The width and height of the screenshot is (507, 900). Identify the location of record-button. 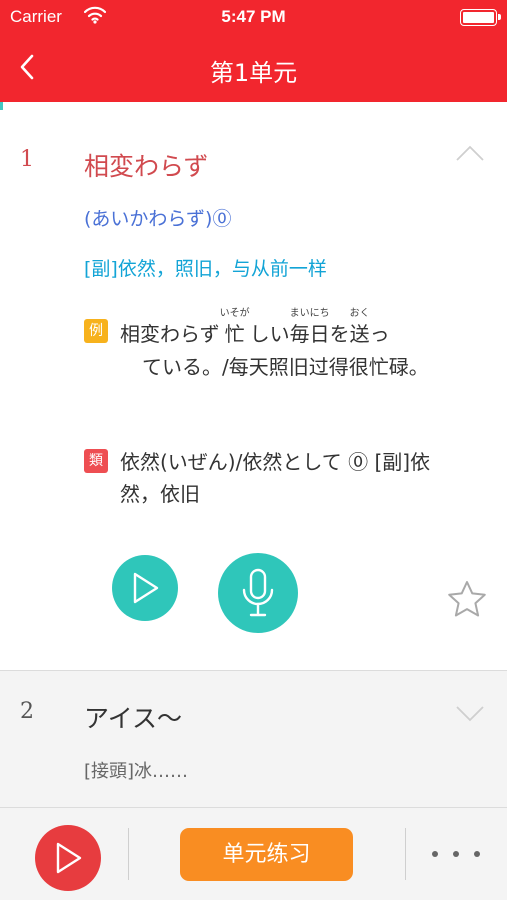
(258, 593).